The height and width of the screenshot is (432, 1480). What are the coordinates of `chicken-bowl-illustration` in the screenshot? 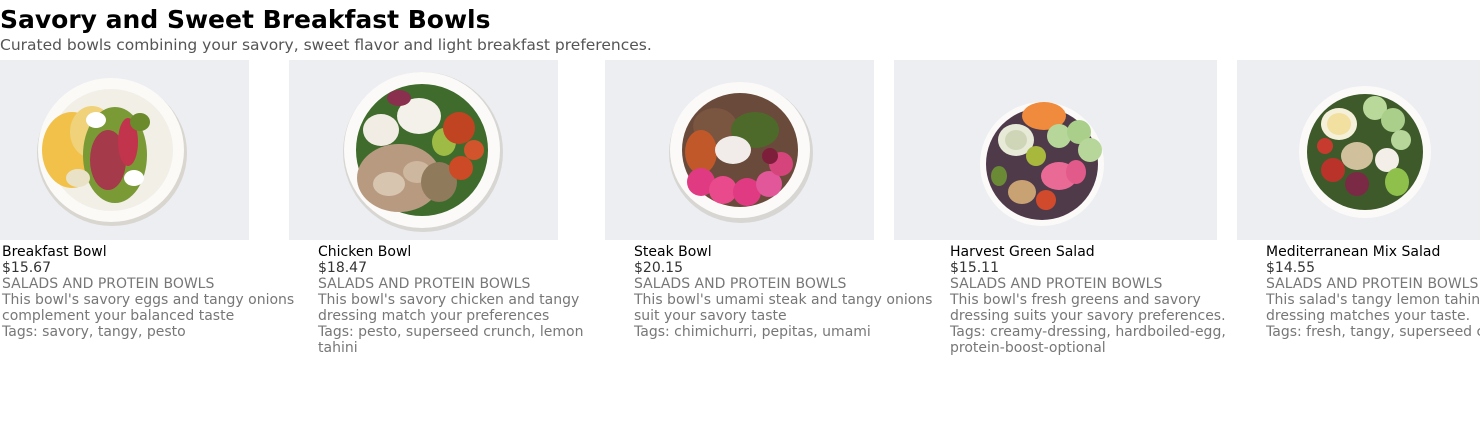 It's located at (423, 150).